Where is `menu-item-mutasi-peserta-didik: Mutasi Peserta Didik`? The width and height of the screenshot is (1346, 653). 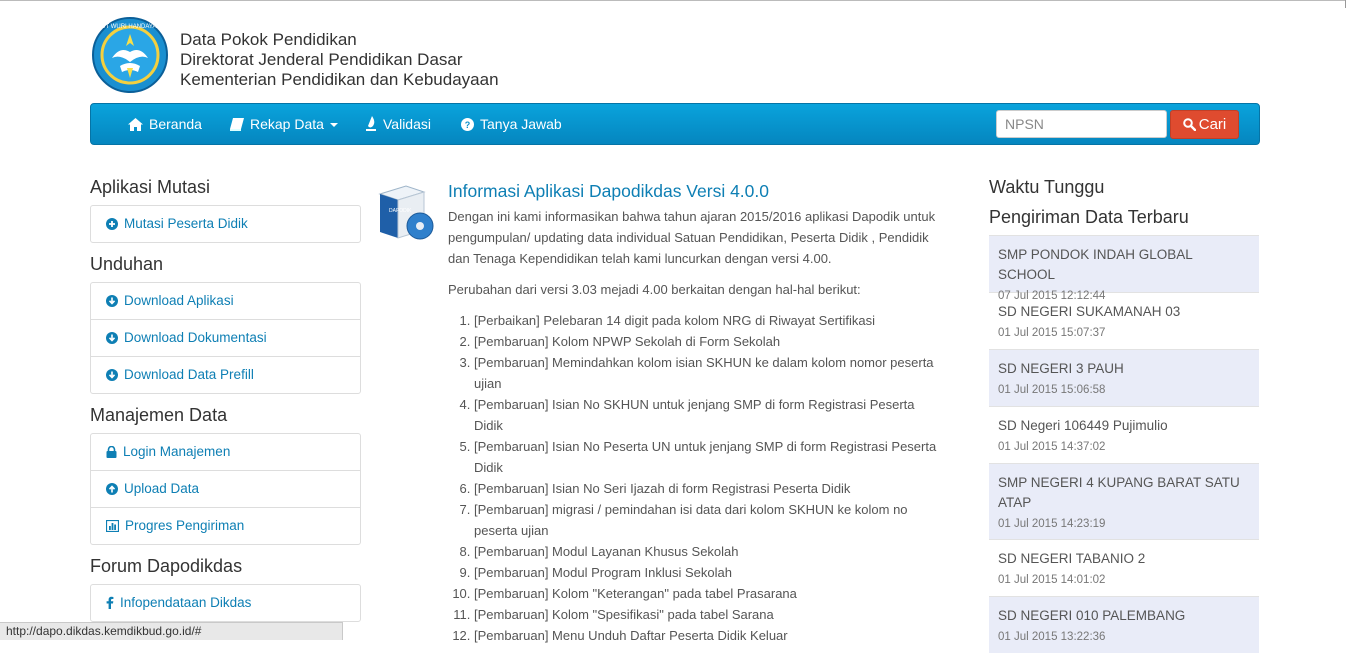 menu-item-mutasi-peserta-didik: Mutasi Peserta Didik is located at coordinates (225, 224).